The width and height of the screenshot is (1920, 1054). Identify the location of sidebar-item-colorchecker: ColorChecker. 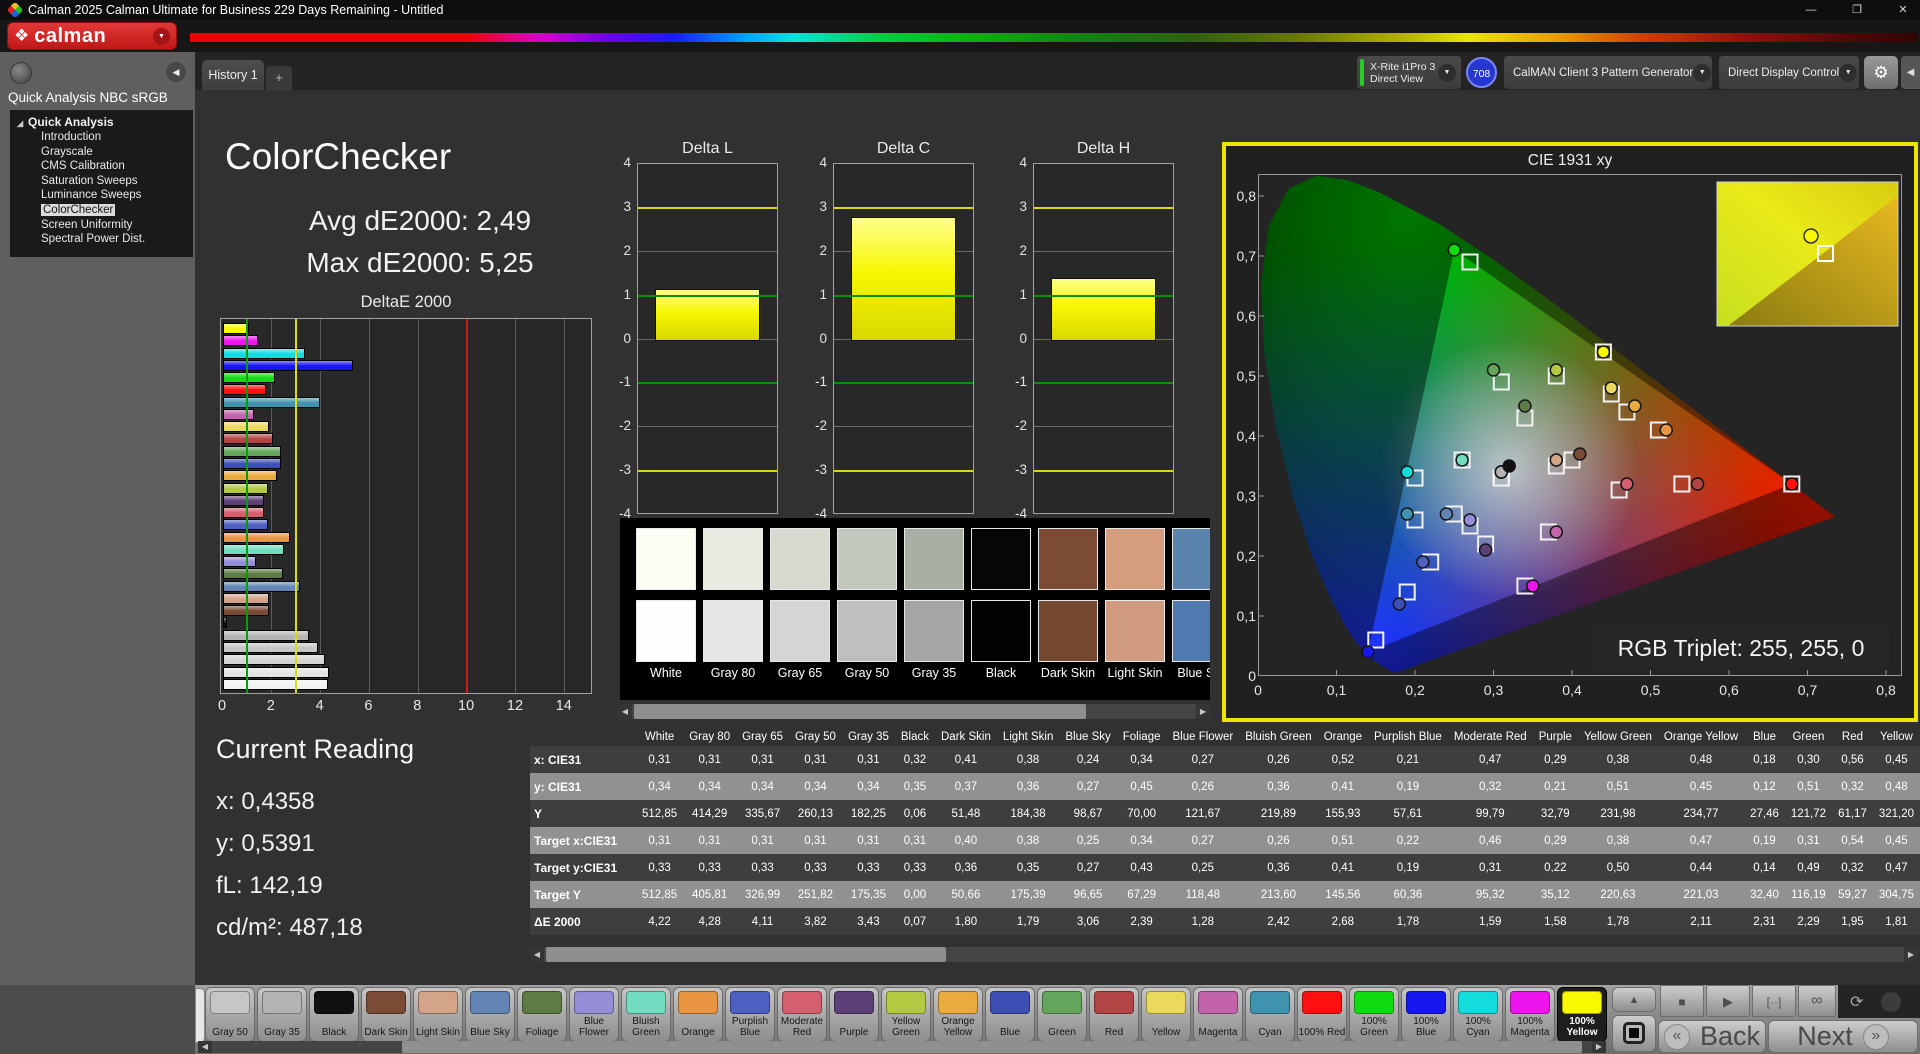
(117, 210).